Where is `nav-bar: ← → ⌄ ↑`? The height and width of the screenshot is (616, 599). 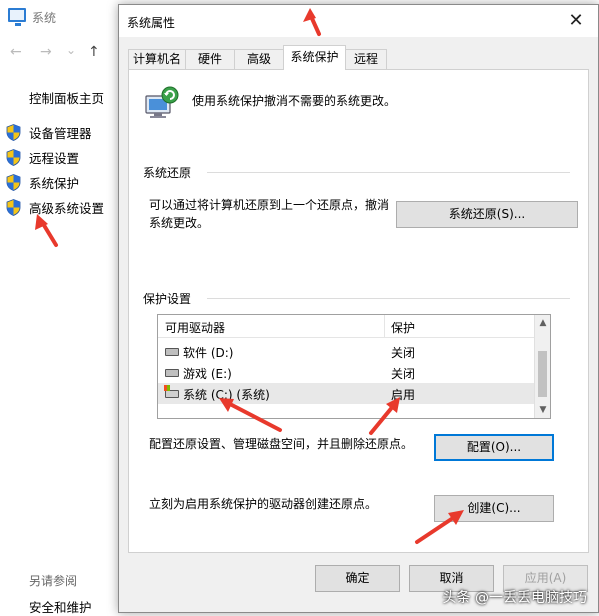 nav-bar: ← → ⌄ ↑ is located at coordinates (63, 52).